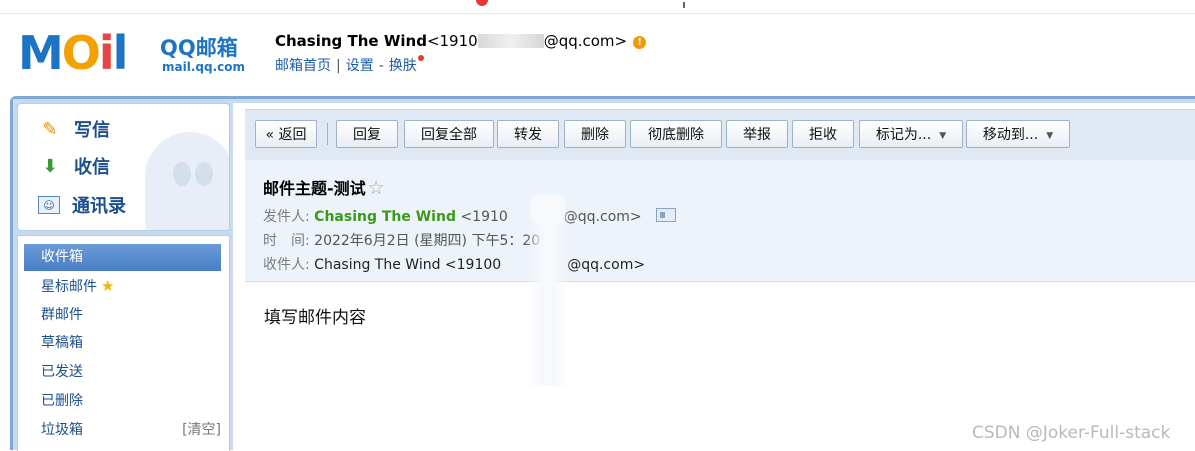 This screenshot has height=451, width=1195. I want to click on delete-forever-button: 彻底删除, so click(676, 134).